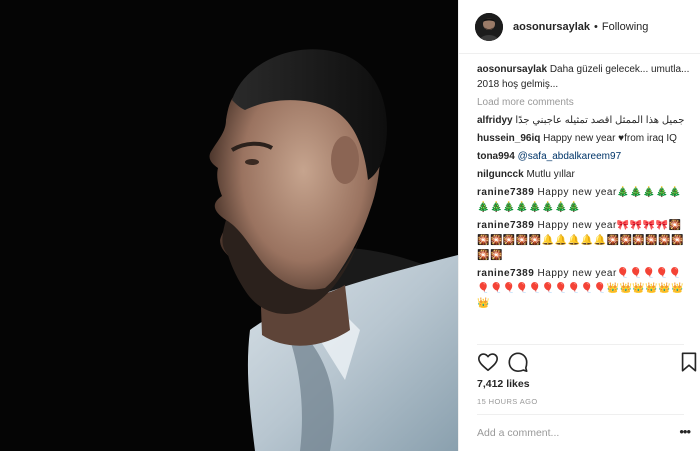  I want to click on comment-text: Happy new year ♥from iraq IQ, so click(610, 138).